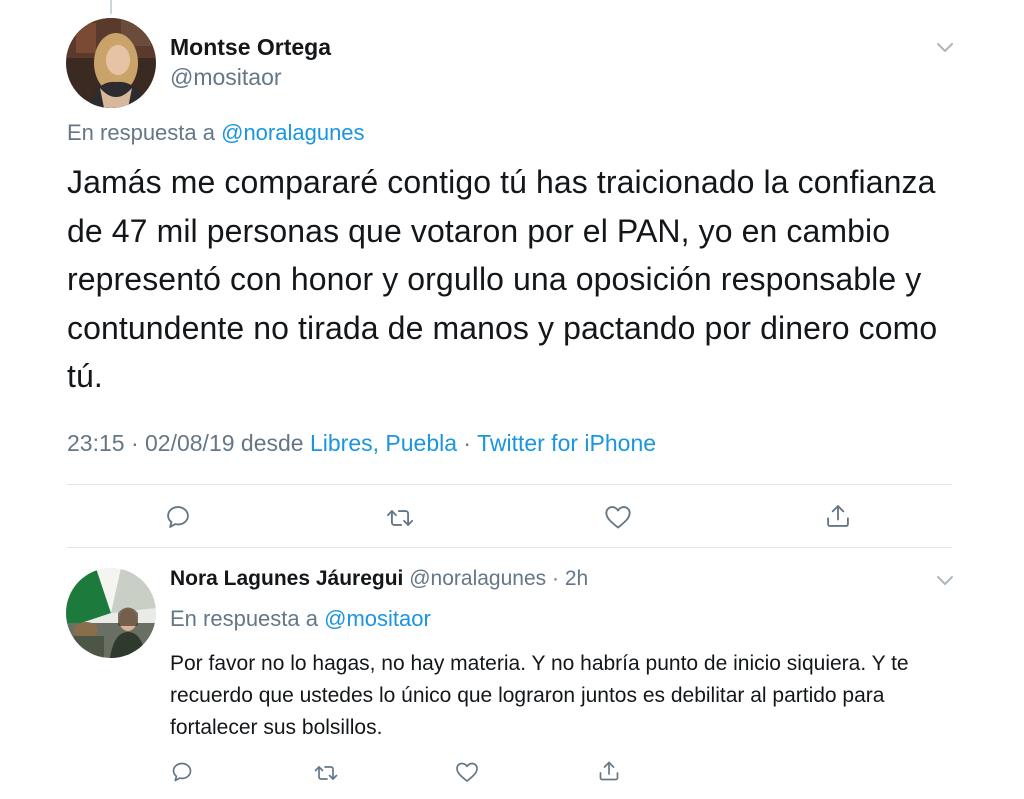  I want to click on reply-context: En respuesta a @mositaor, so click(300, 619).